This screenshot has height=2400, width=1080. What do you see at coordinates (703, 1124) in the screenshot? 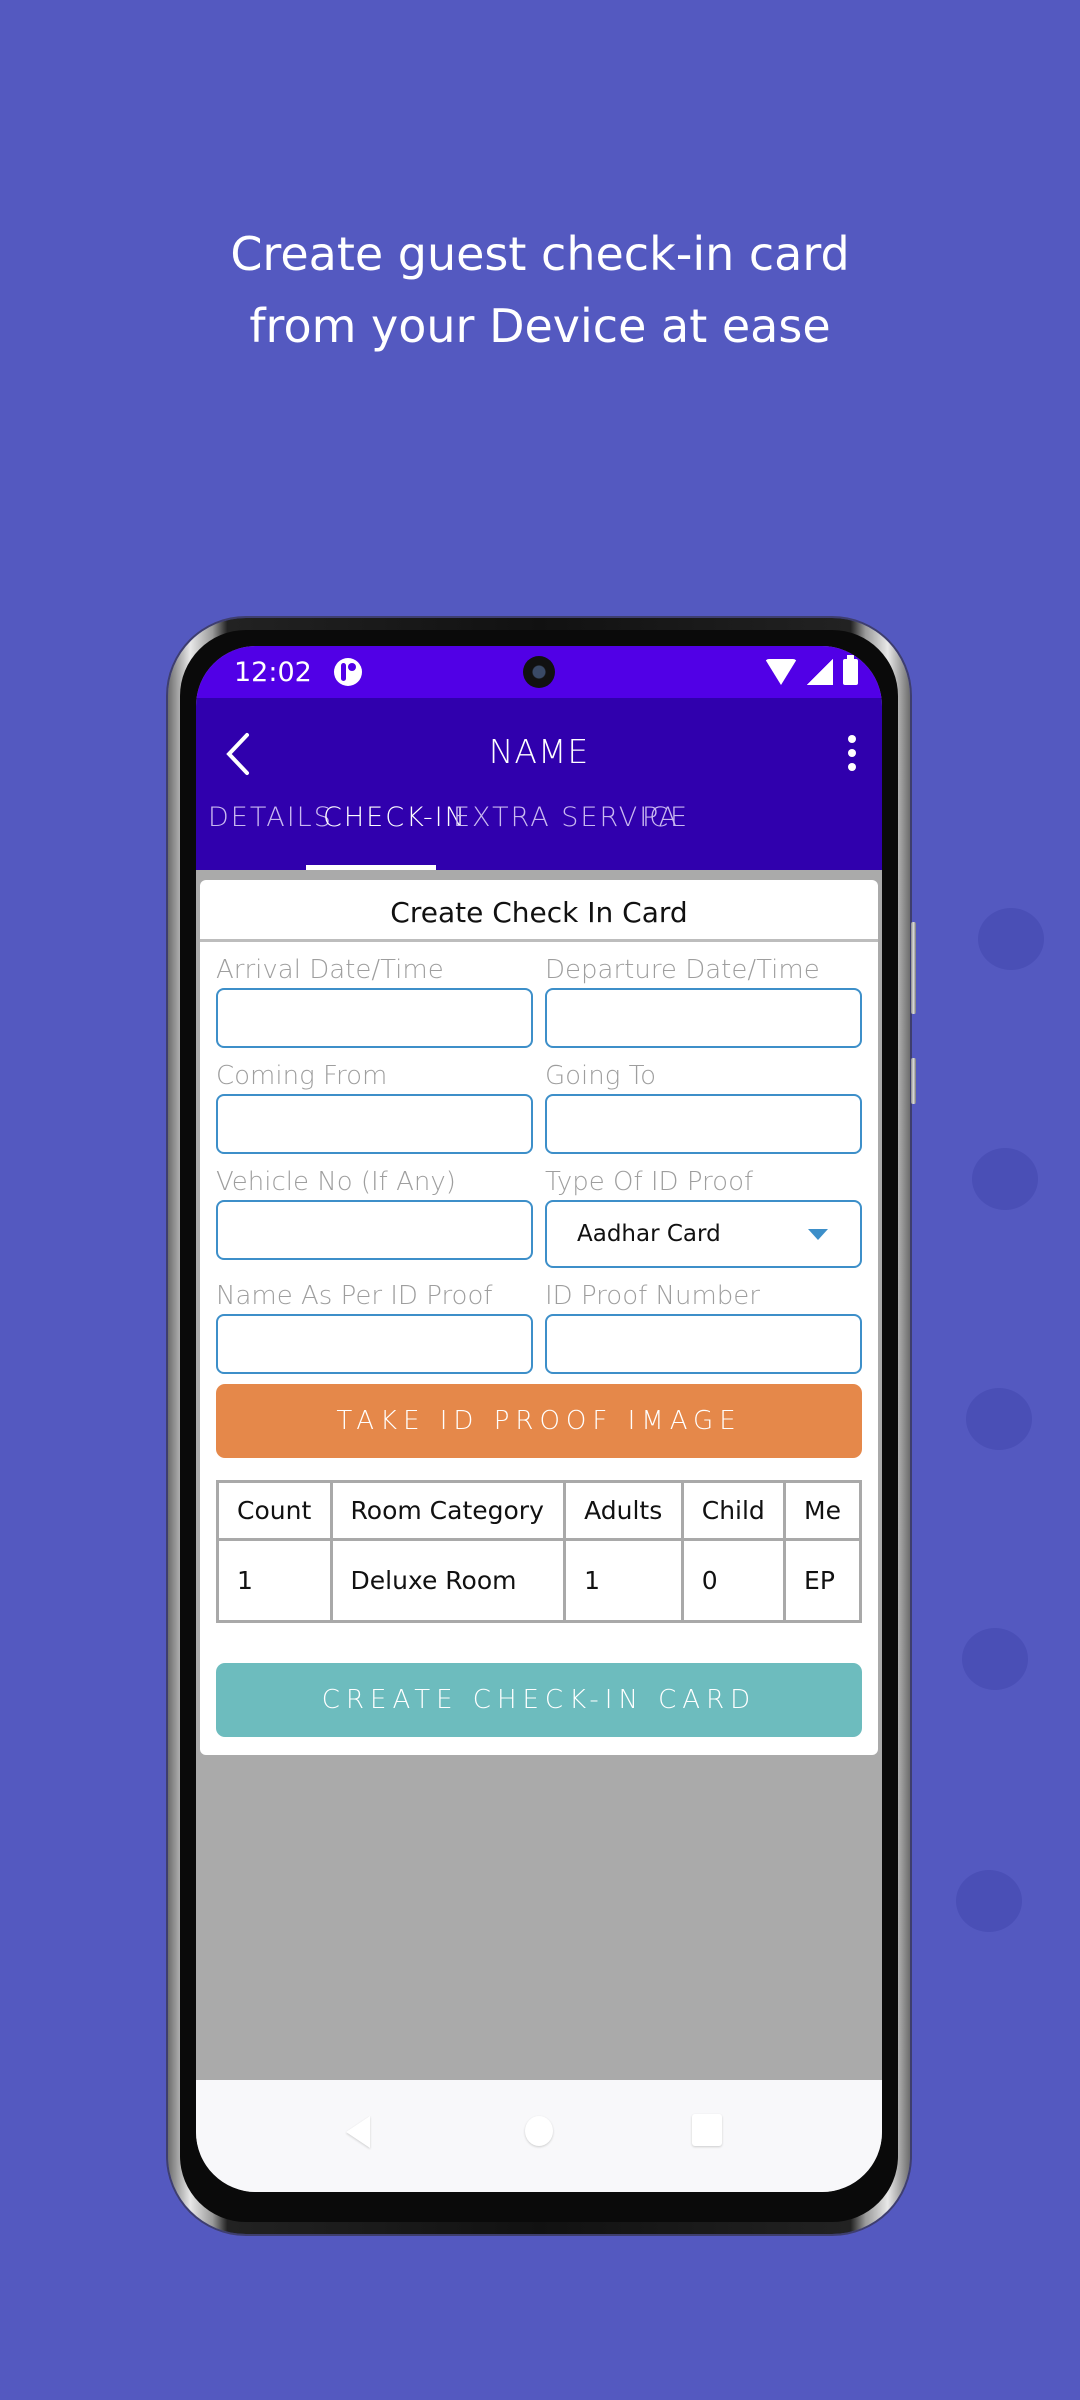
I see `going-to-input` at bounding box center [703, 1124].